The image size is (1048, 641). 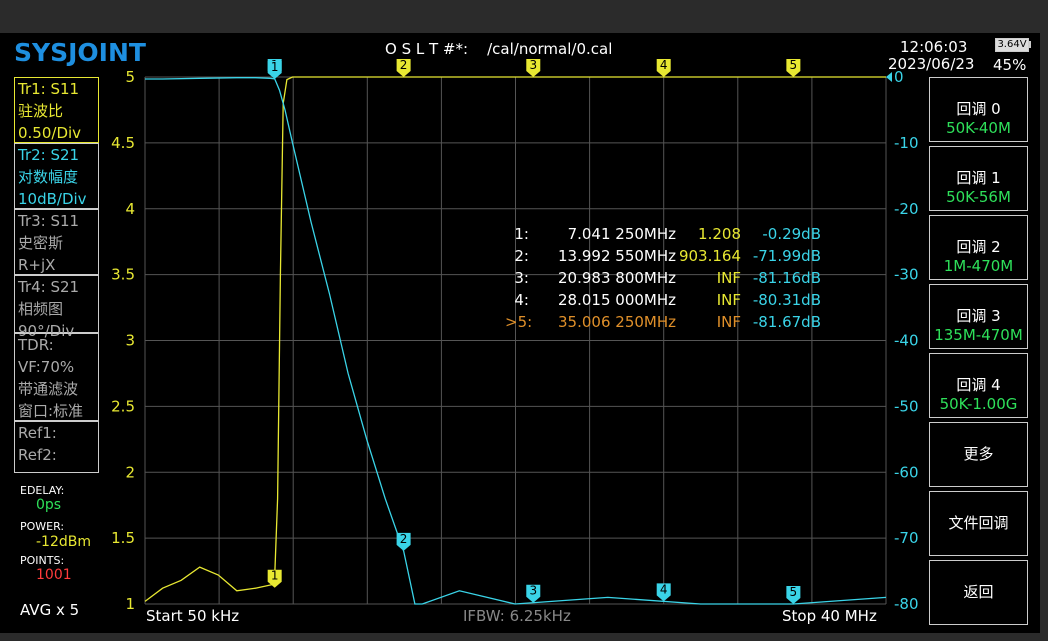 What do you see at coordinates (664, 65) in the screenshot?
I see `marker-4-top-label: 4` at bounding box center [664, 65].